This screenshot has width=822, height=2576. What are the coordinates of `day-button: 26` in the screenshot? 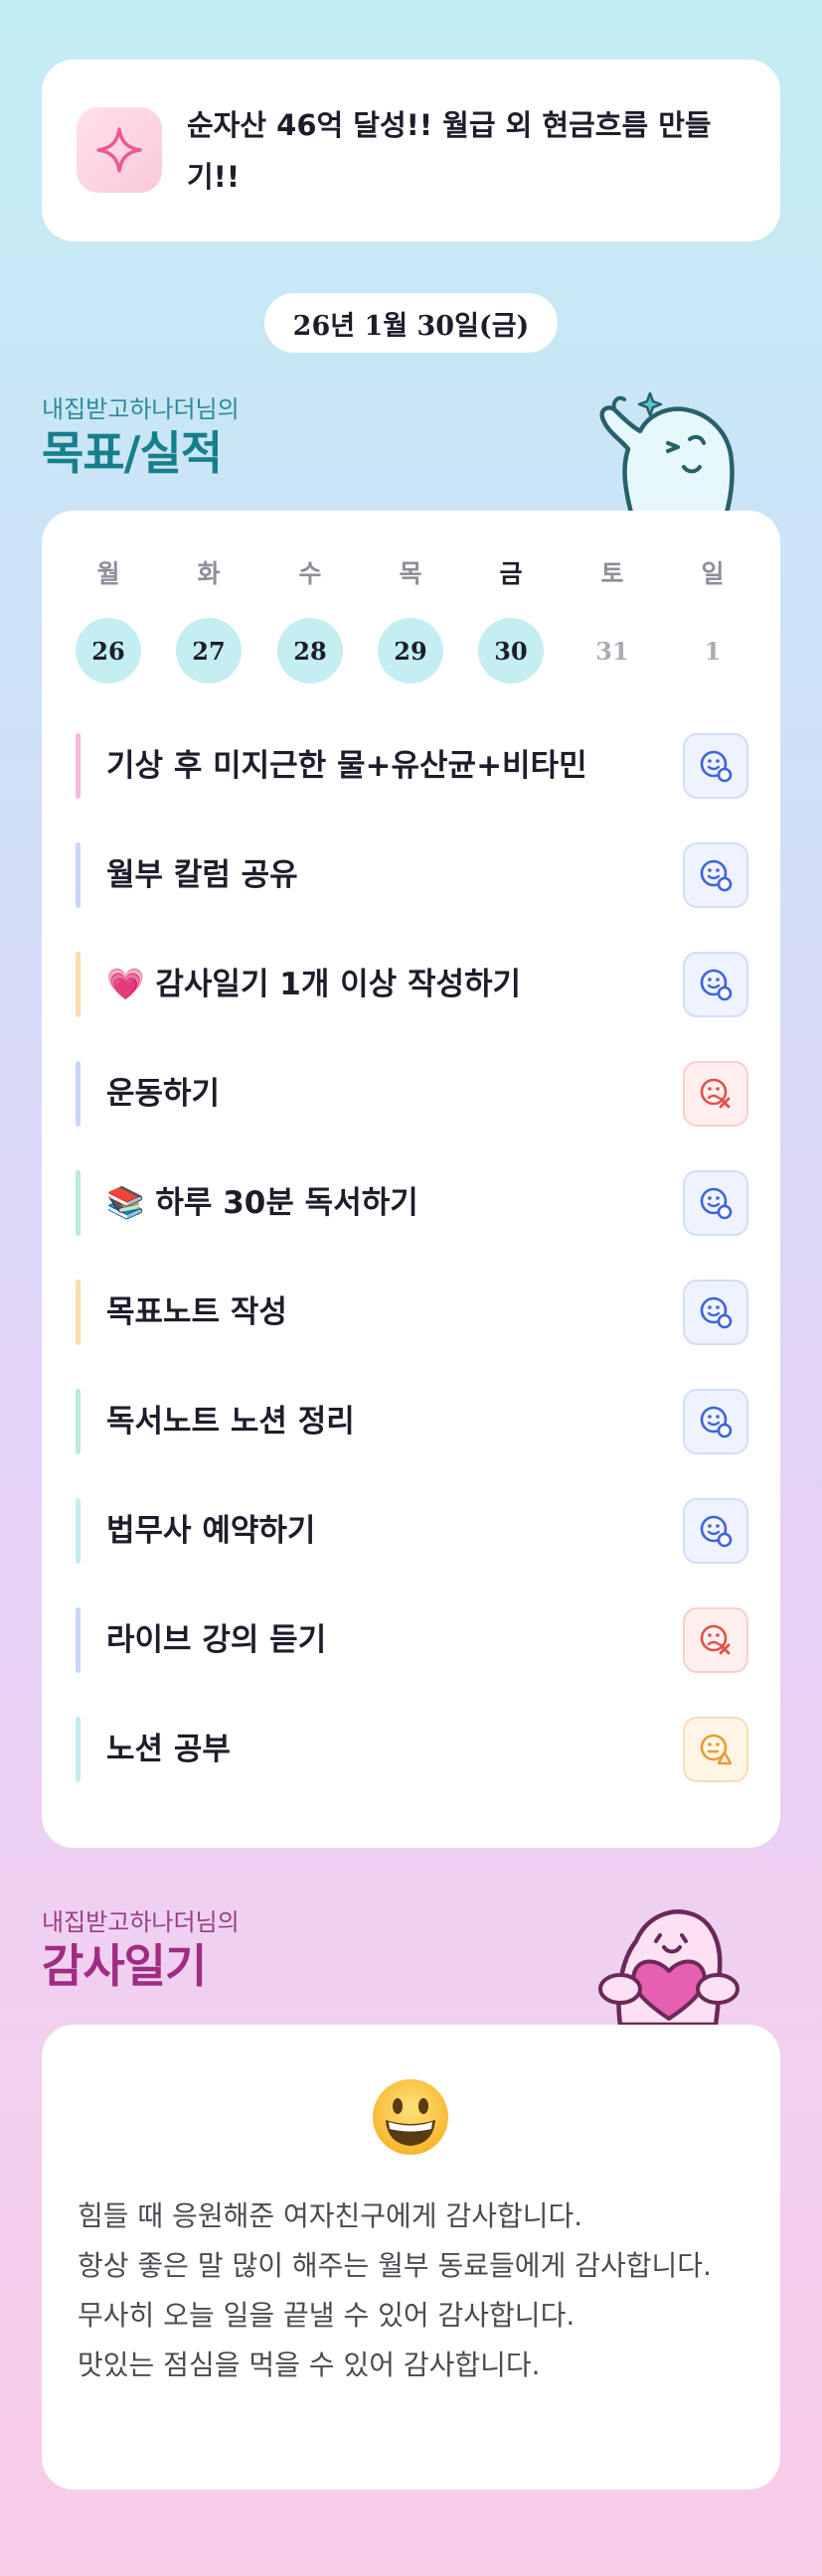 It's located at (109, 650).